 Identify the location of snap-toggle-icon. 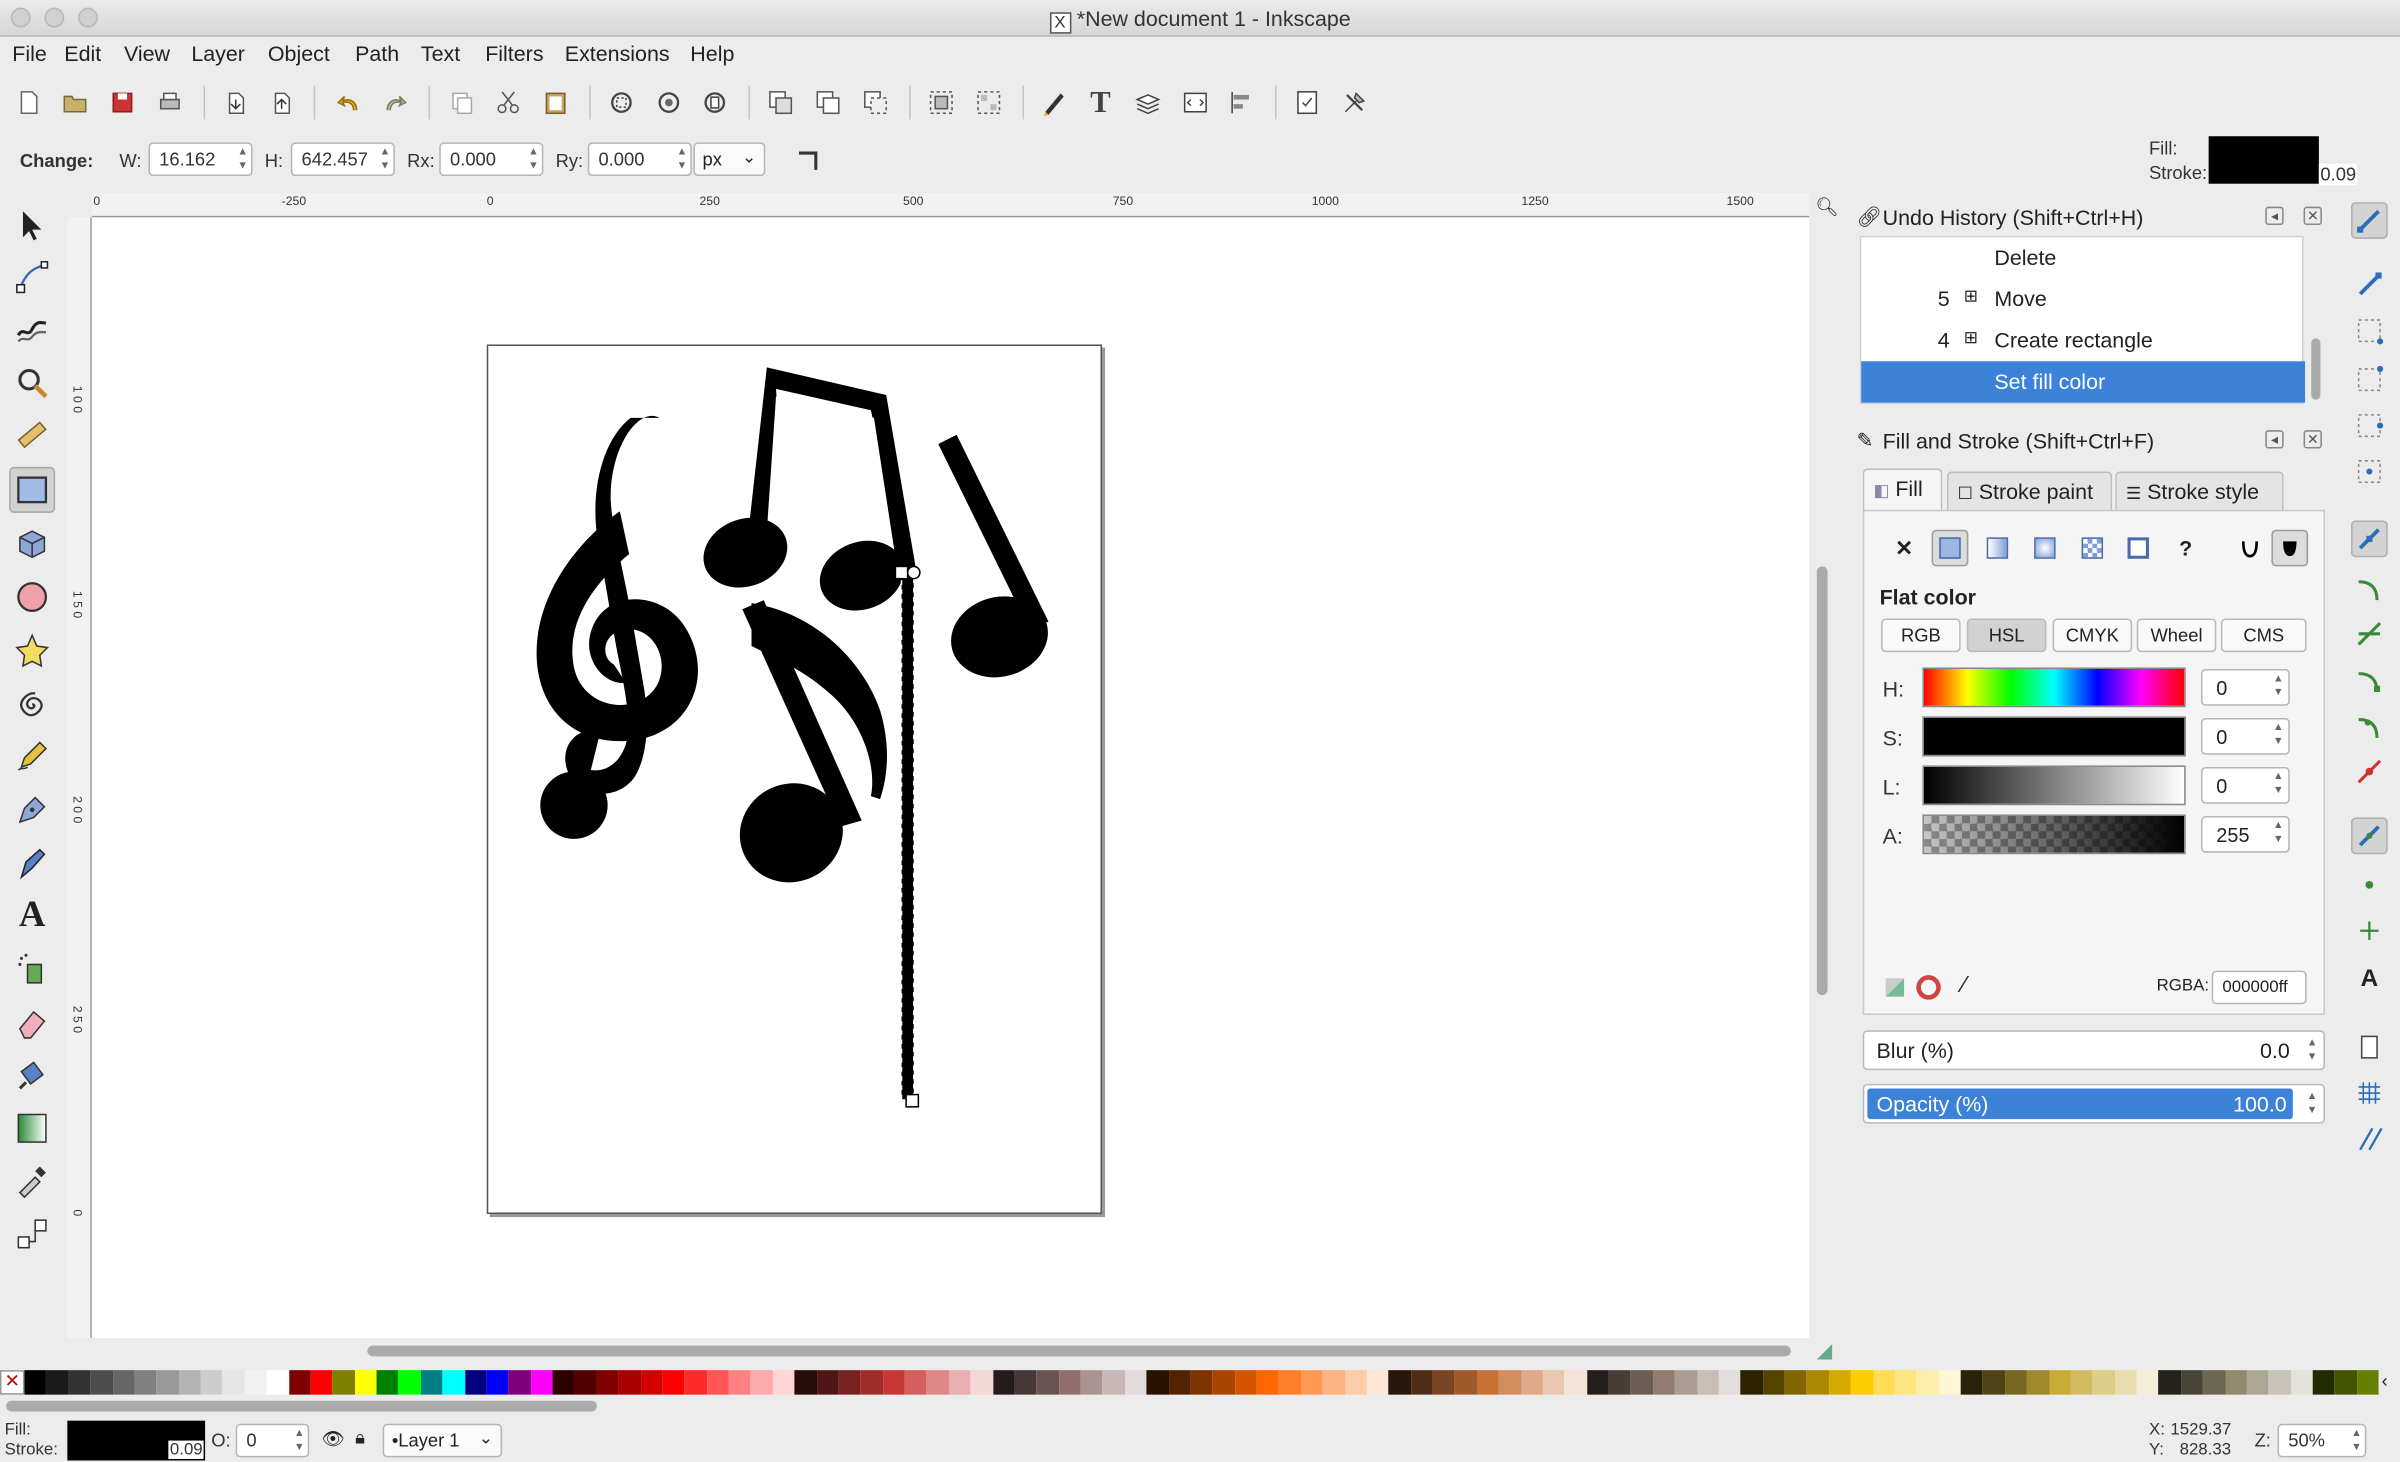
(2369, 220).